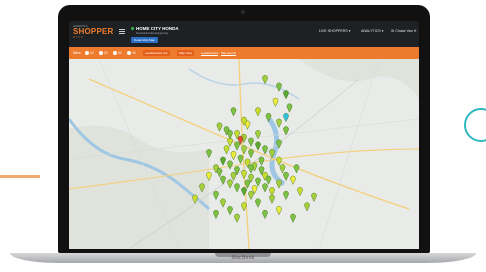  I want to click on status-dot-icon, so click(132, 29).